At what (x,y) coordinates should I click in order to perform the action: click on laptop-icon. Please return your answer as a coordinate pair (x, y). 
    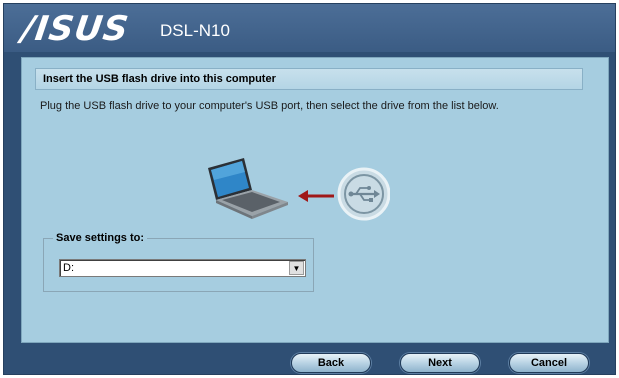
    Looking at the image, I should click on (248, 188).